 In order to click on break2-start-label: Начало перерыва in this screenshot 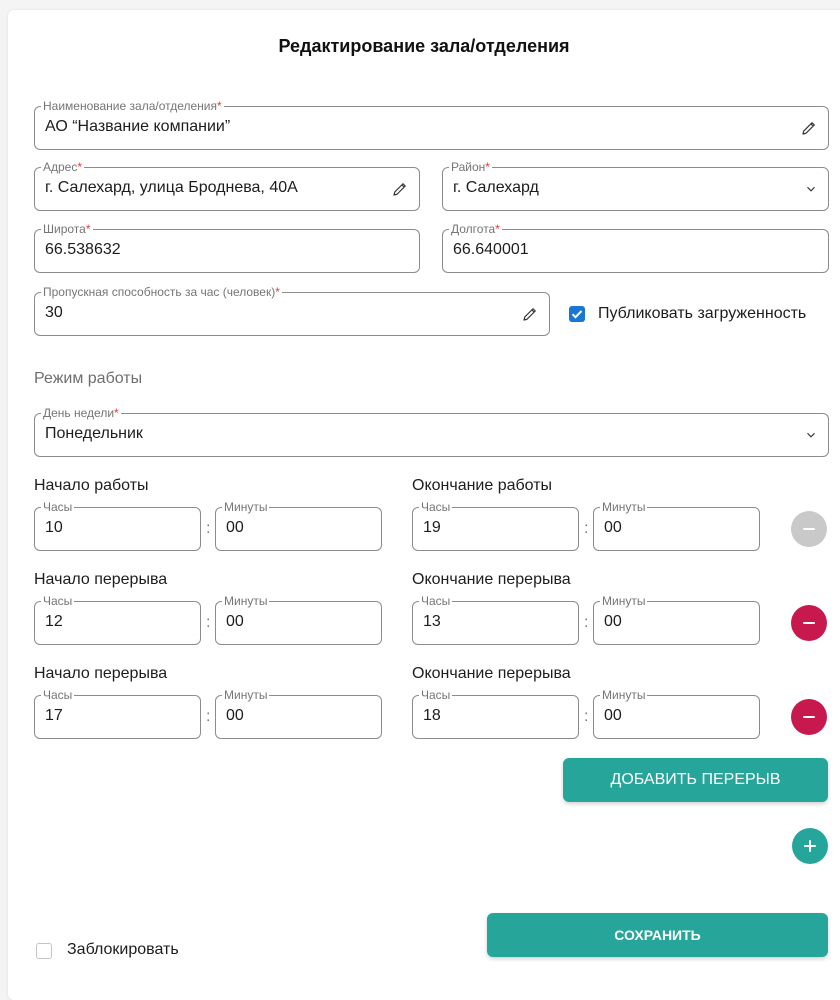, I will do `click(101, 673)`.